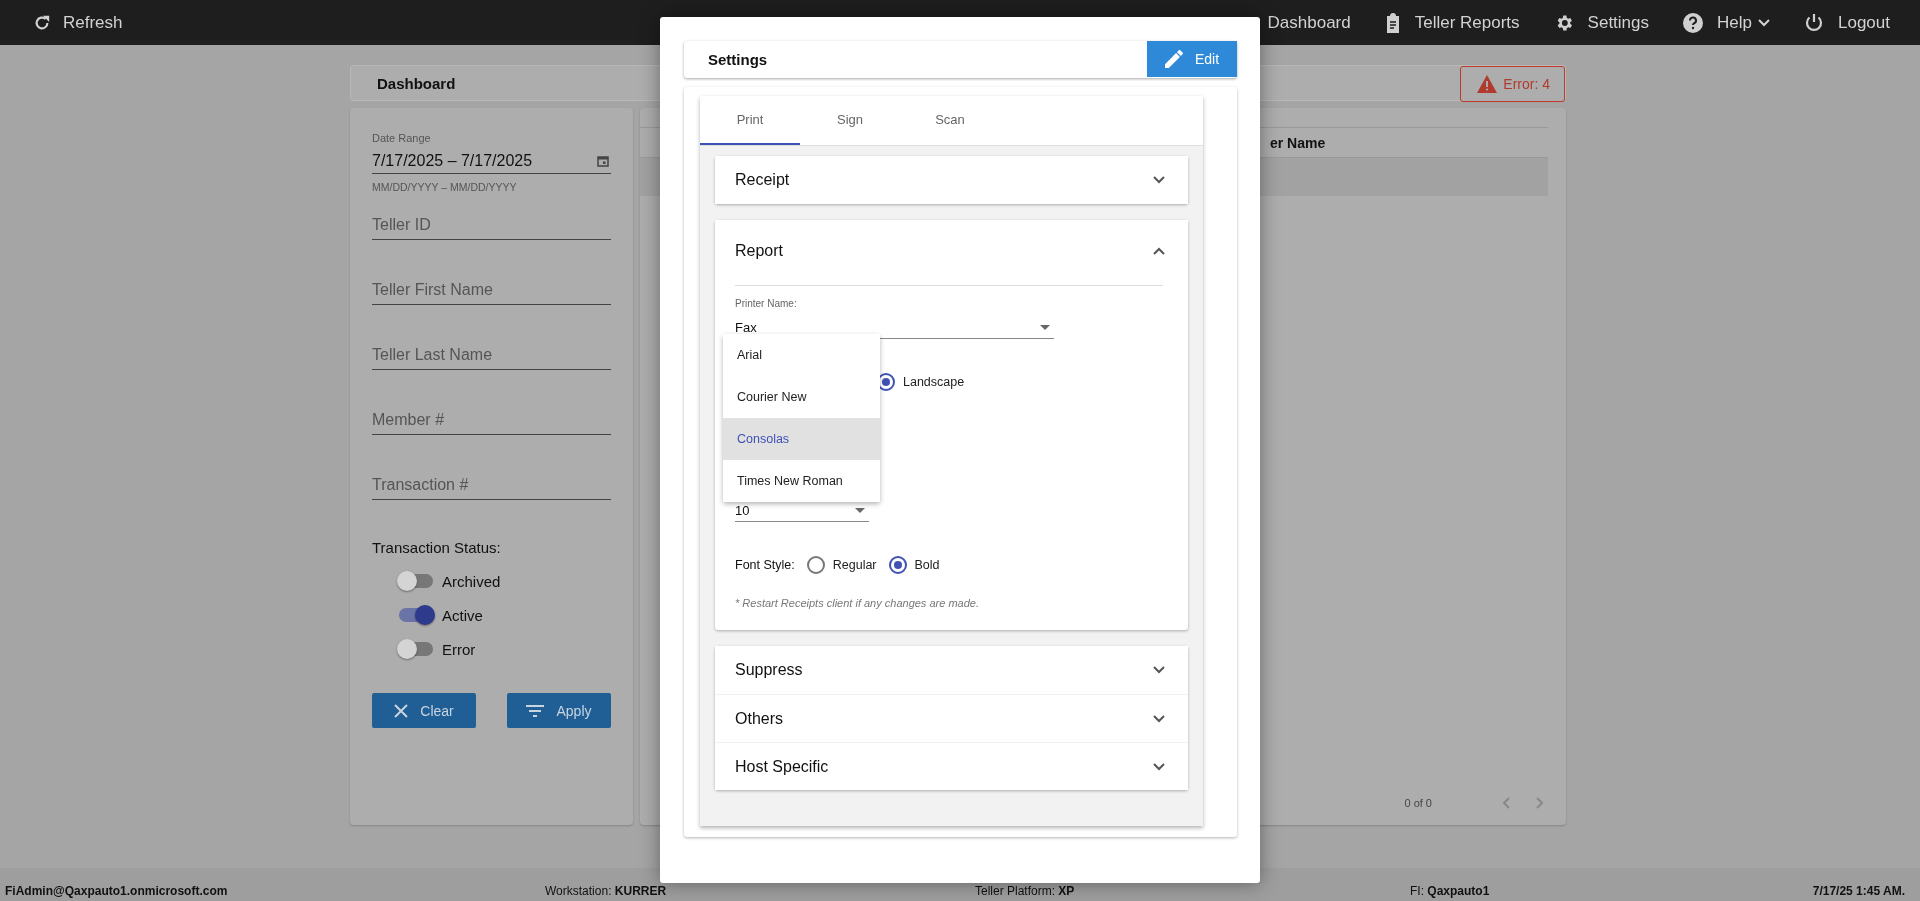 This screenshot has width=1920, height=901. Describe the element at coordinates (850, 120) in the screenshot. I see `tab: Sign` at that location.